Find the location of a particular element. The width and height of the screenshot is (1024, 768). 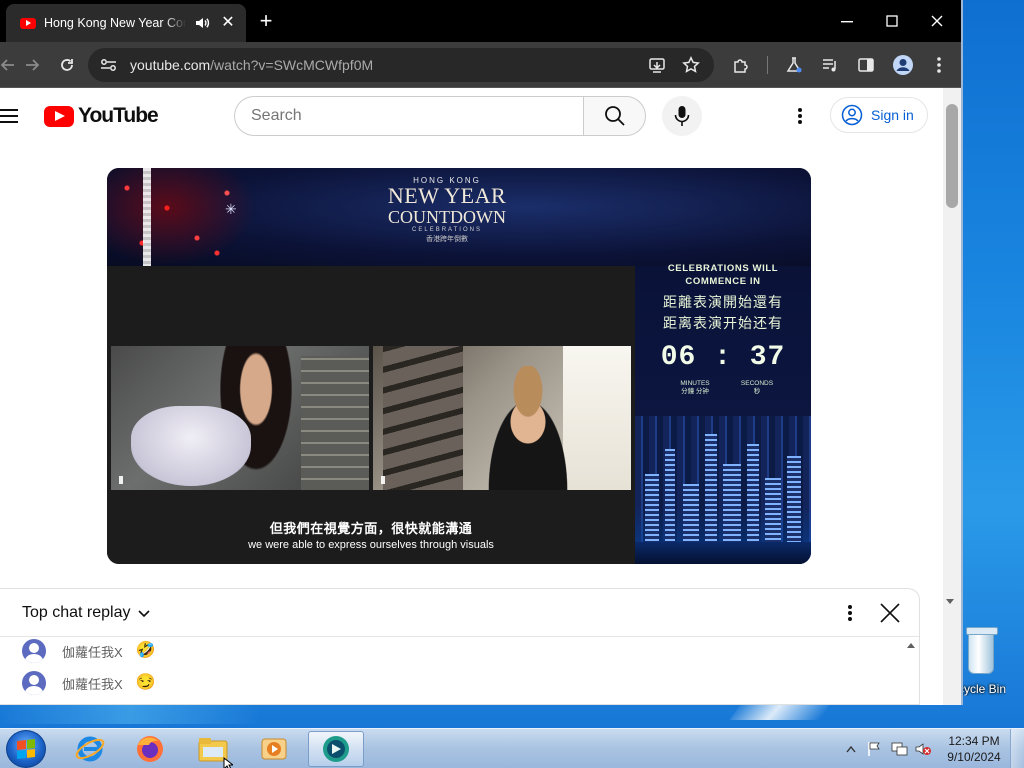

chevron-down-icon is located at coordinates (143, 614).